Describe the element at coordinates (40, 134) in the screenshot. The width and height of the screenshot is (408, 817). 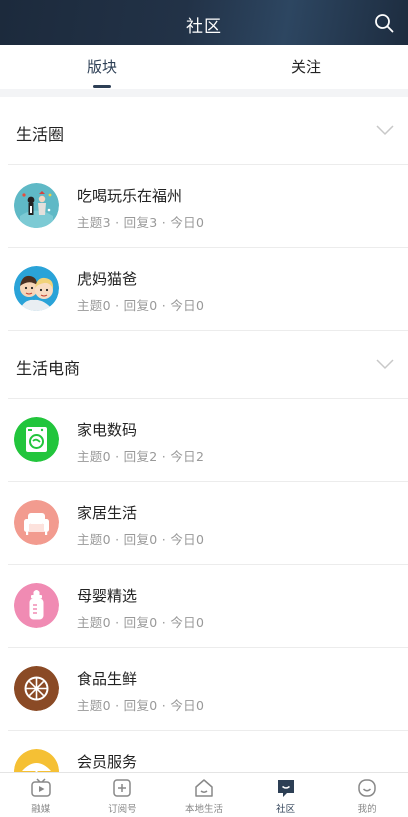
I see `section-title: 生活圈` at that location.